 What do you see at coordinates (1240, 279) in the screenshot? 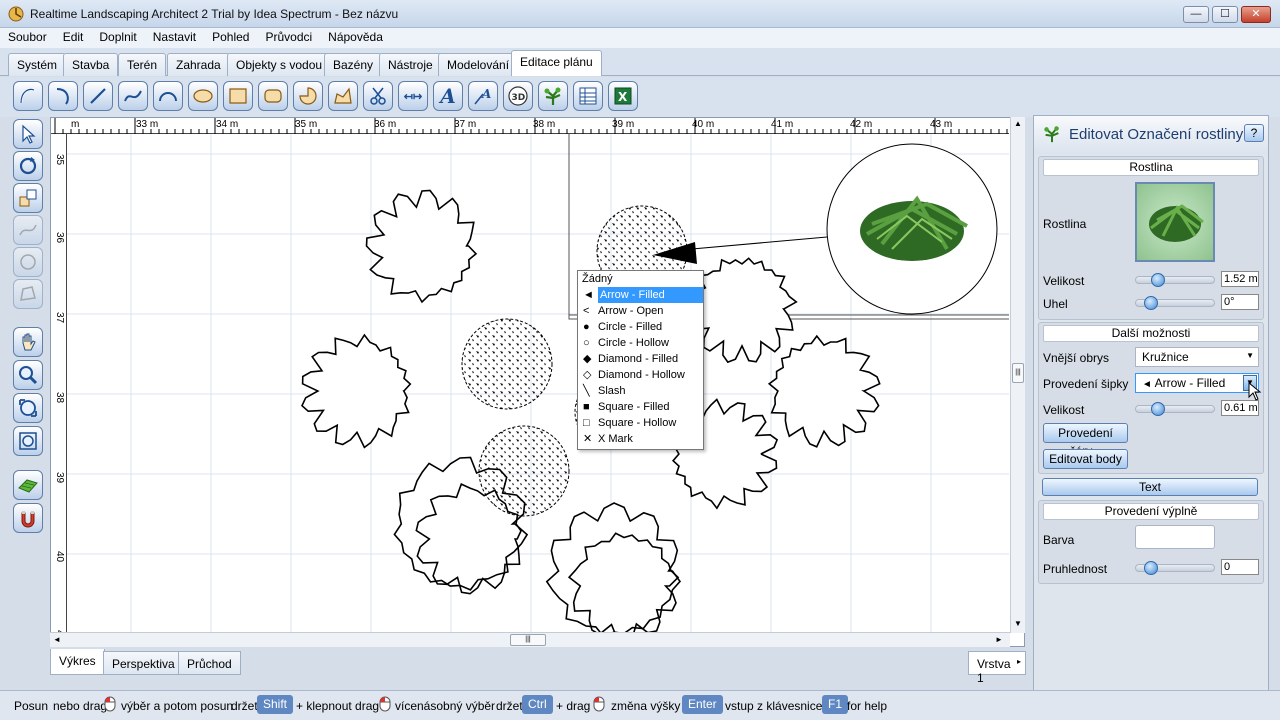
I see `size-value-field: 1.52 m` at bounding box center [1240, 279].